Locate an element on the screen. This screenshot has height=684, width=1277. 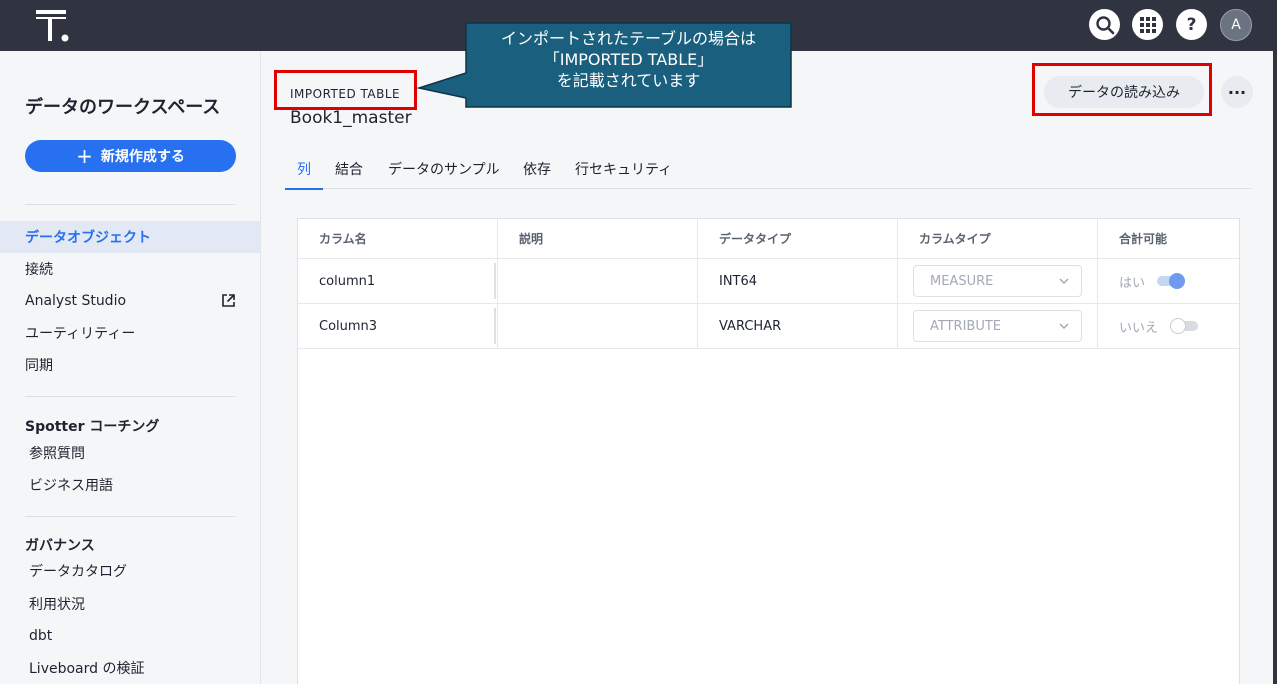
aggregatable-value: はい is located at coordinates (1132, 283).